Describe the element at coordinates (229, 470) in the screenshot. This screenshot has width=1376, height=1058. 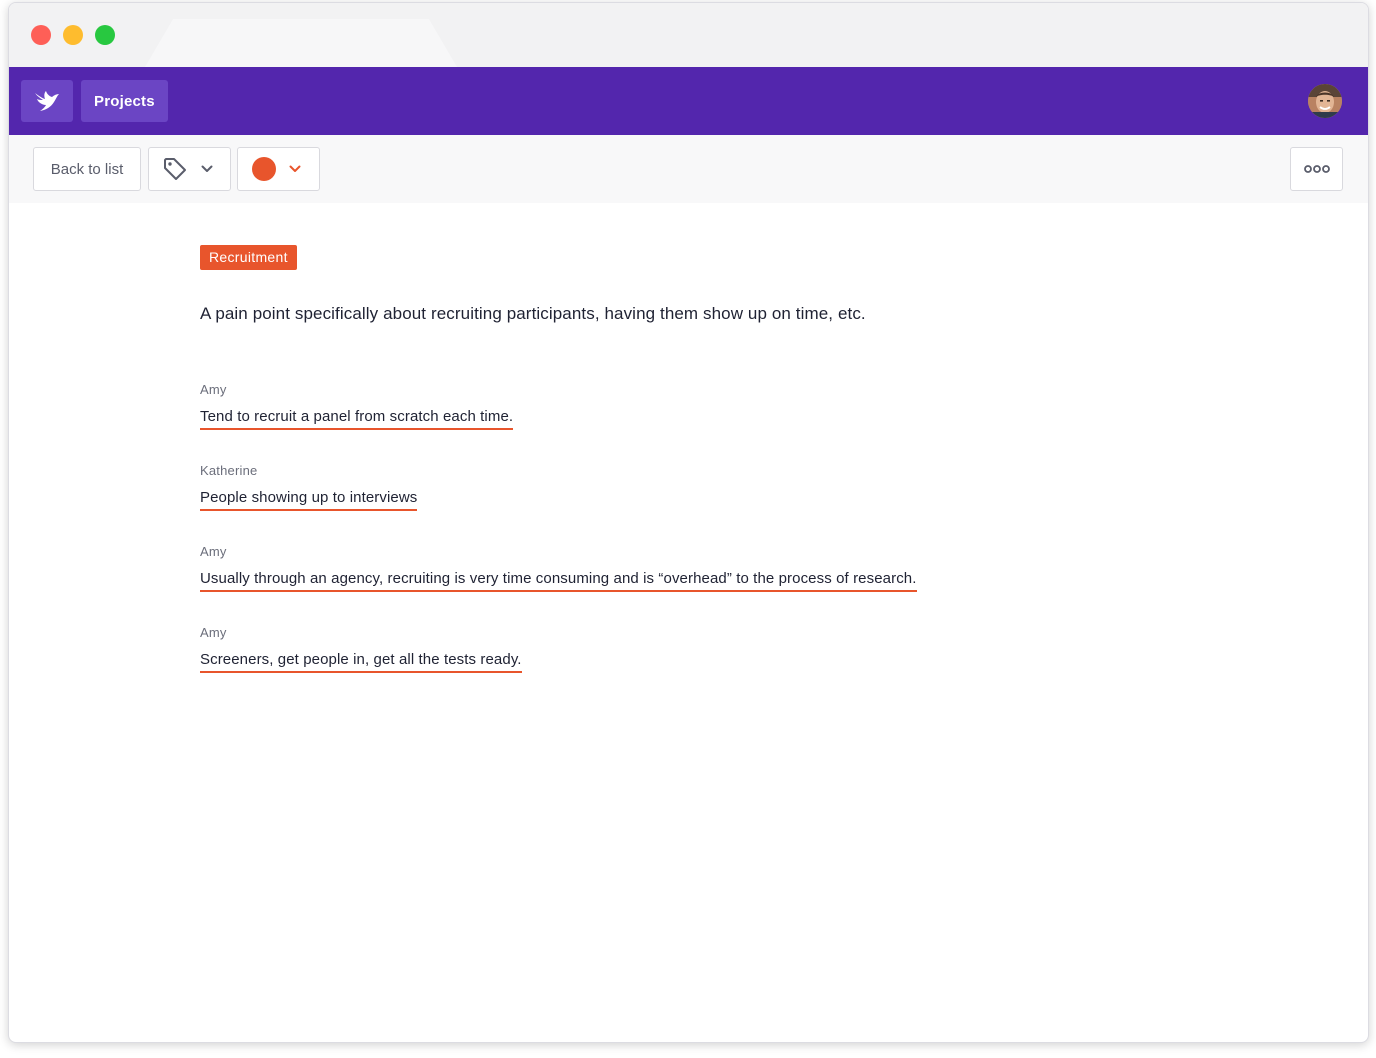
I see `quote-author: Katherine` at that location.